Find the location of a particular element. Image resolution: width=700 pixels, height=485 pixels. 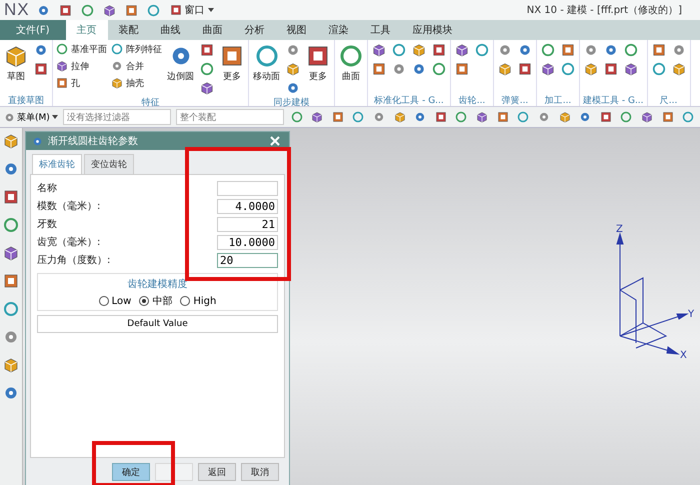

dialog-button: 返回 is located at coordinates (217, 472).